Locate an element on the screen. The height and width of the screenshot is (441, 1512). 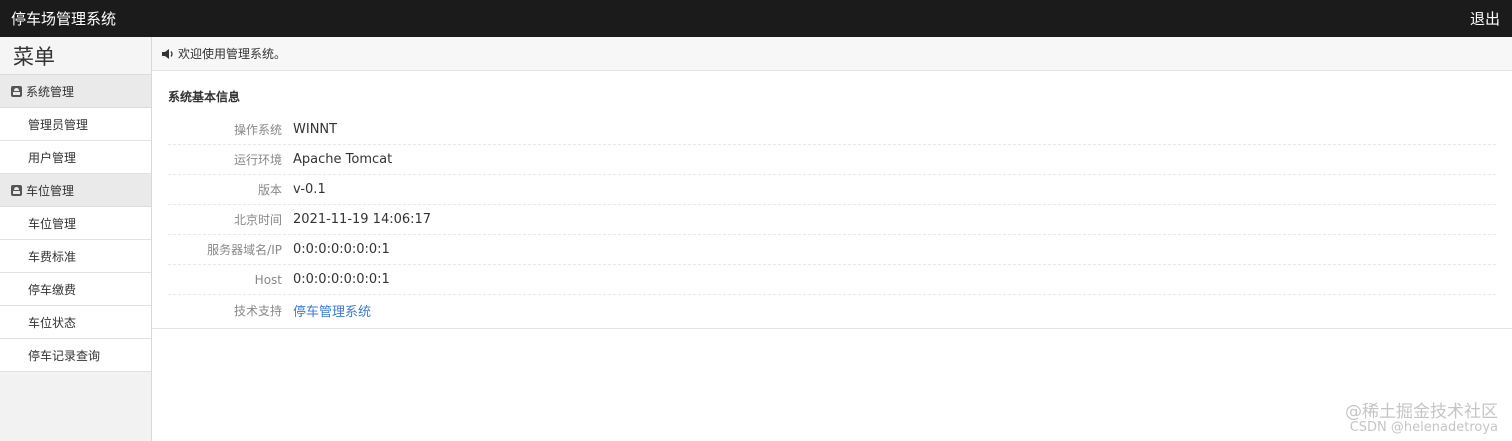
info-label: 技术支持 is located at coordinates (257, 310).